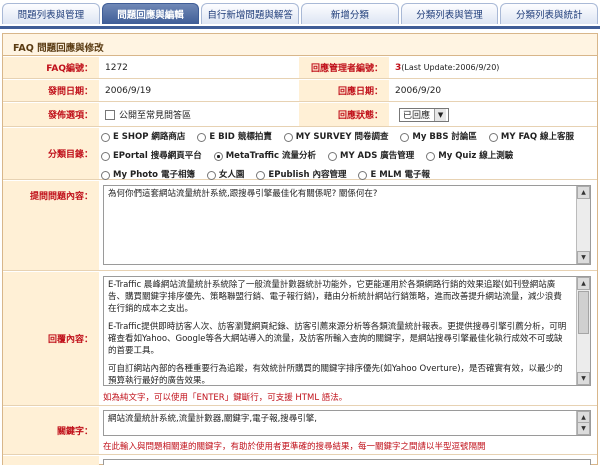 The image size is (600, 465). What do you see at coordinates (110, 114) in the screenshot?
I see `publish-checkbox` at bounding box center [110, 114].